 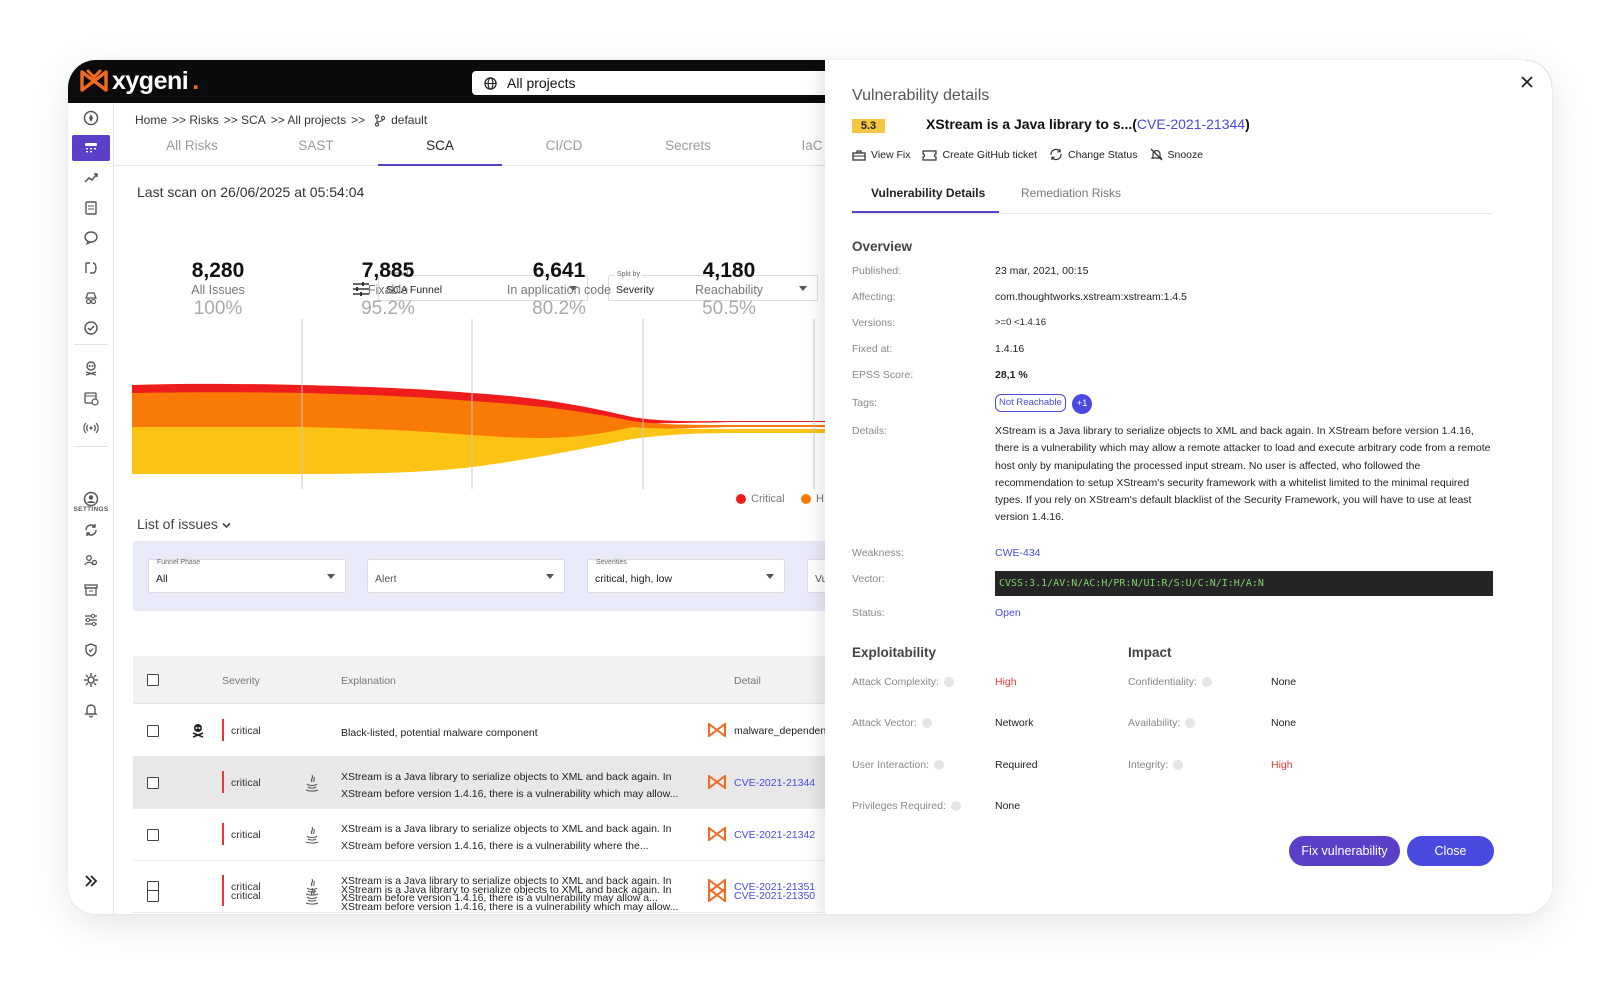 What do you see at coordinates (894, 652) in the screenshot?
I see `exploitability-heading: Exploitability` at bounding box center [894, 652].